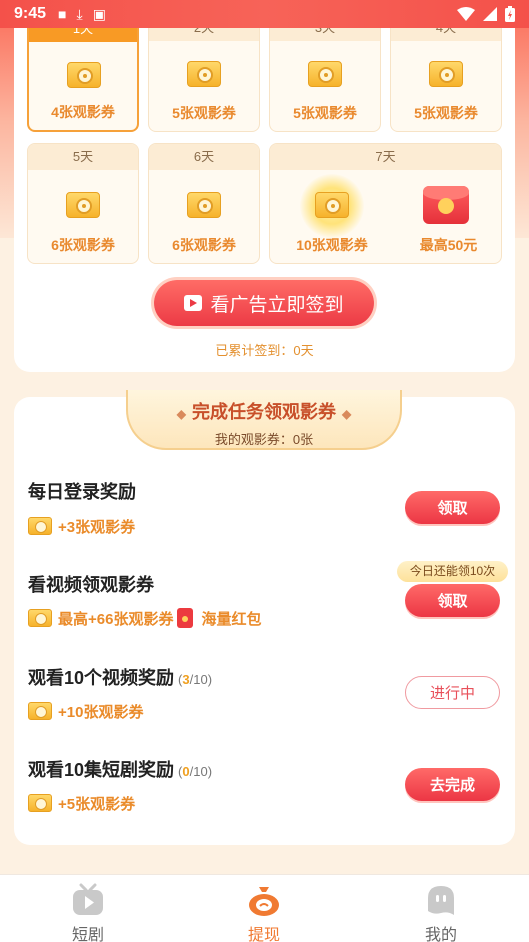  I want to click on task-reward-text: +10张观影券, so click(101, 712).